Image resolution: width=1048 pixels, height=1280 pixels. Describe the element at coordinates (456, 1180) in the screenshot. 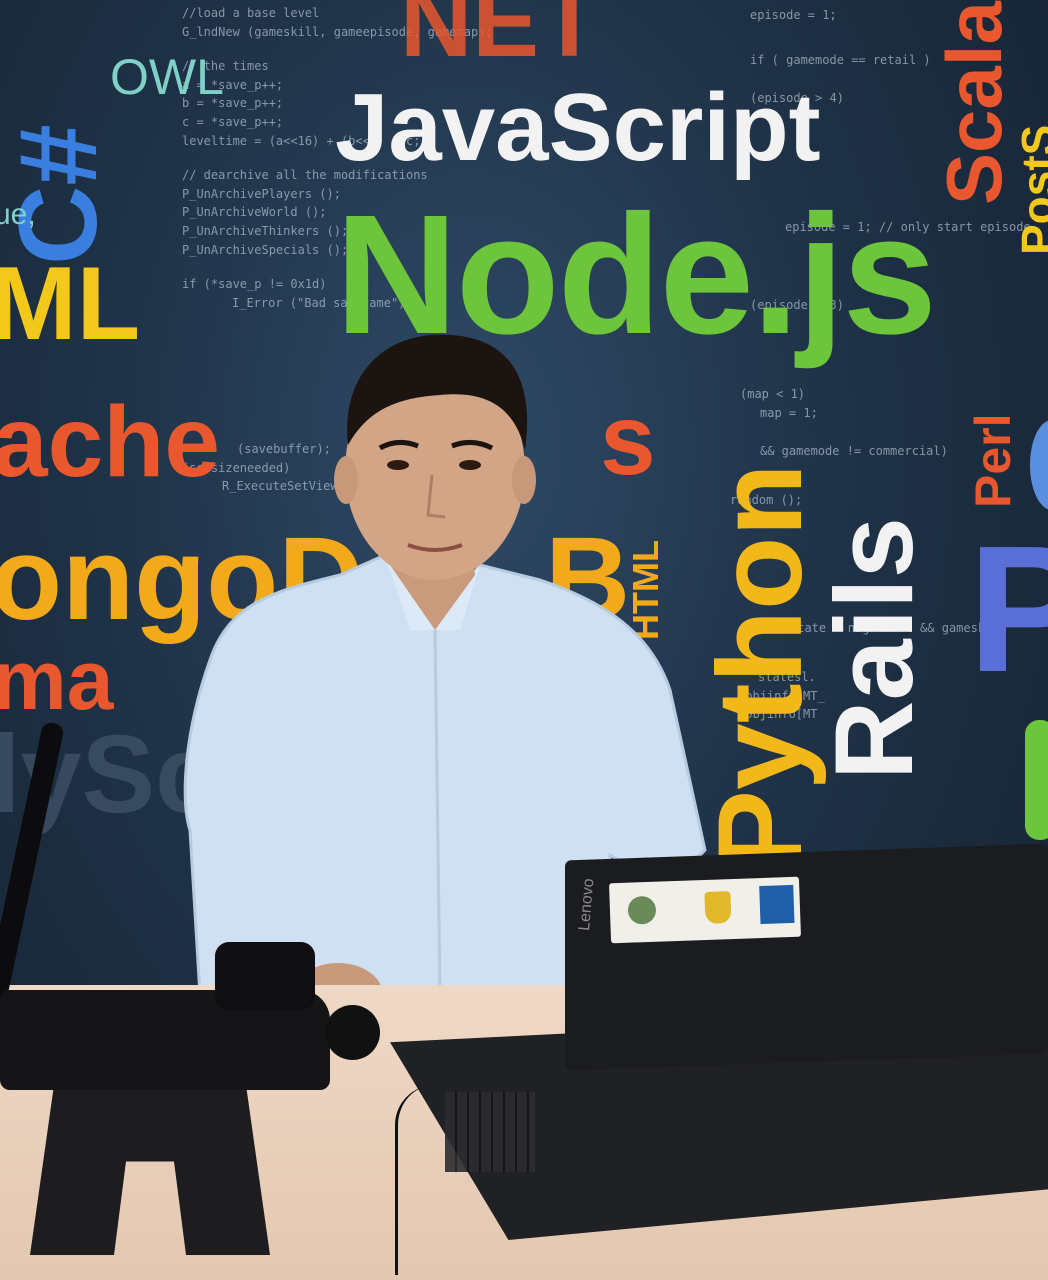

I see `cable` at that location.